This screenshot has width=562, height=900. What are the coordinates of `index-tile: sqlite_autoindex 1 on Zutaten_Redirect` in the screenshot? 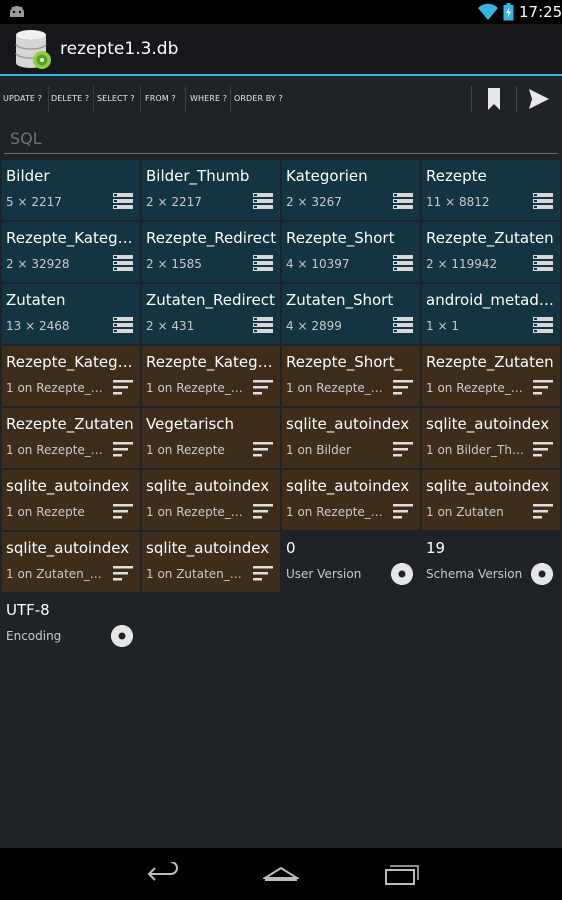 It's located at (71, 562).